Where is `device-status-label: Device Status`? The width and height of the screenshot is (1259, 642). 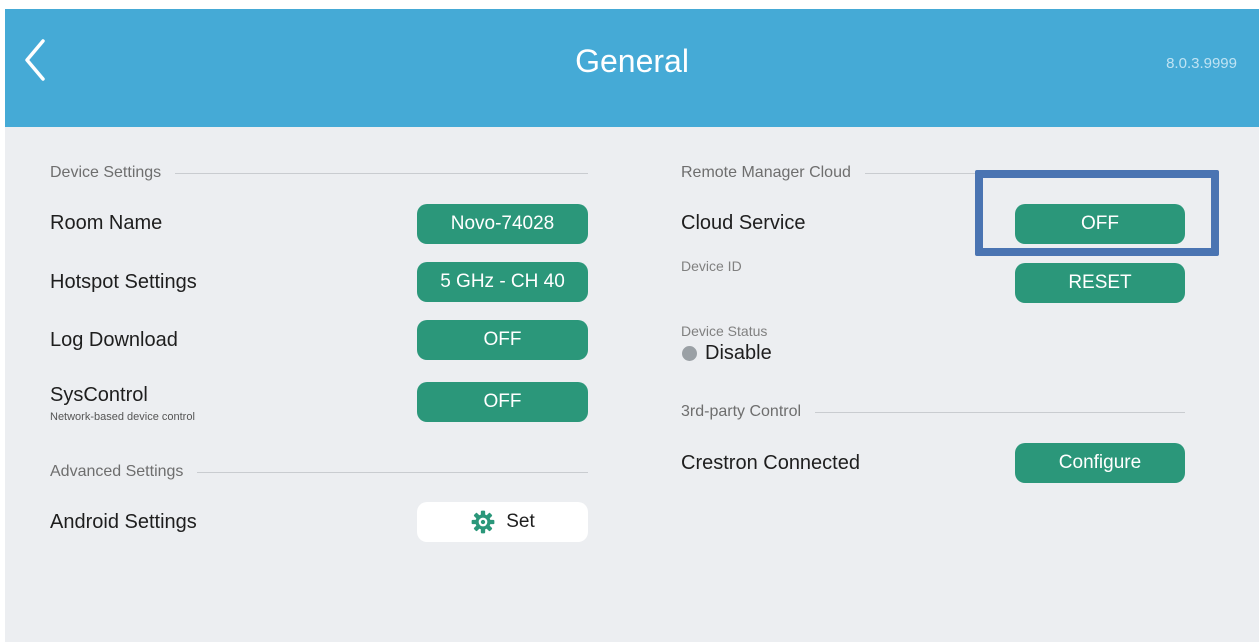 device-status-label: Device Status is located at coordinates (724, 331).